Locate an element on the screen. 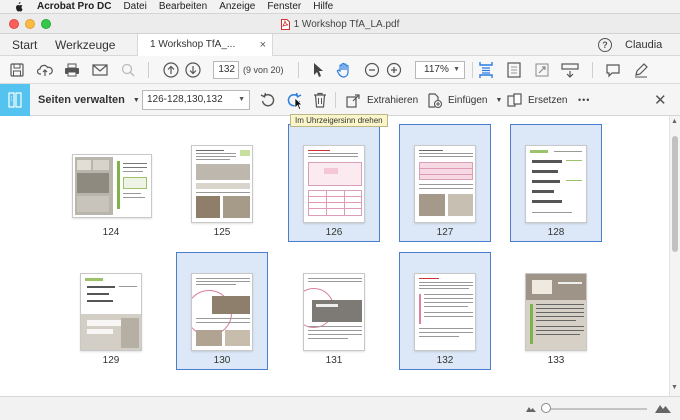 The width and height of the screenshot is (680, 420). page-thumbnail-124: 124 is located at coordinates (111, 183).